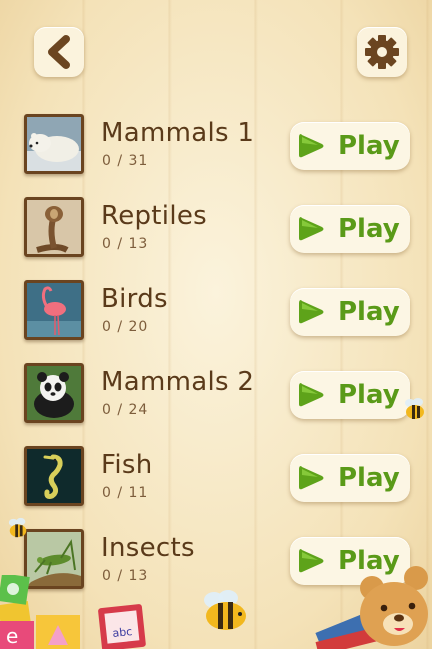 This screenshot has width=432, height=649. What do you see at coordinates (216, 307) in the screenshot?
I see `category-row: Birds 0 / 20 Play` at bounding box center [216, 307].